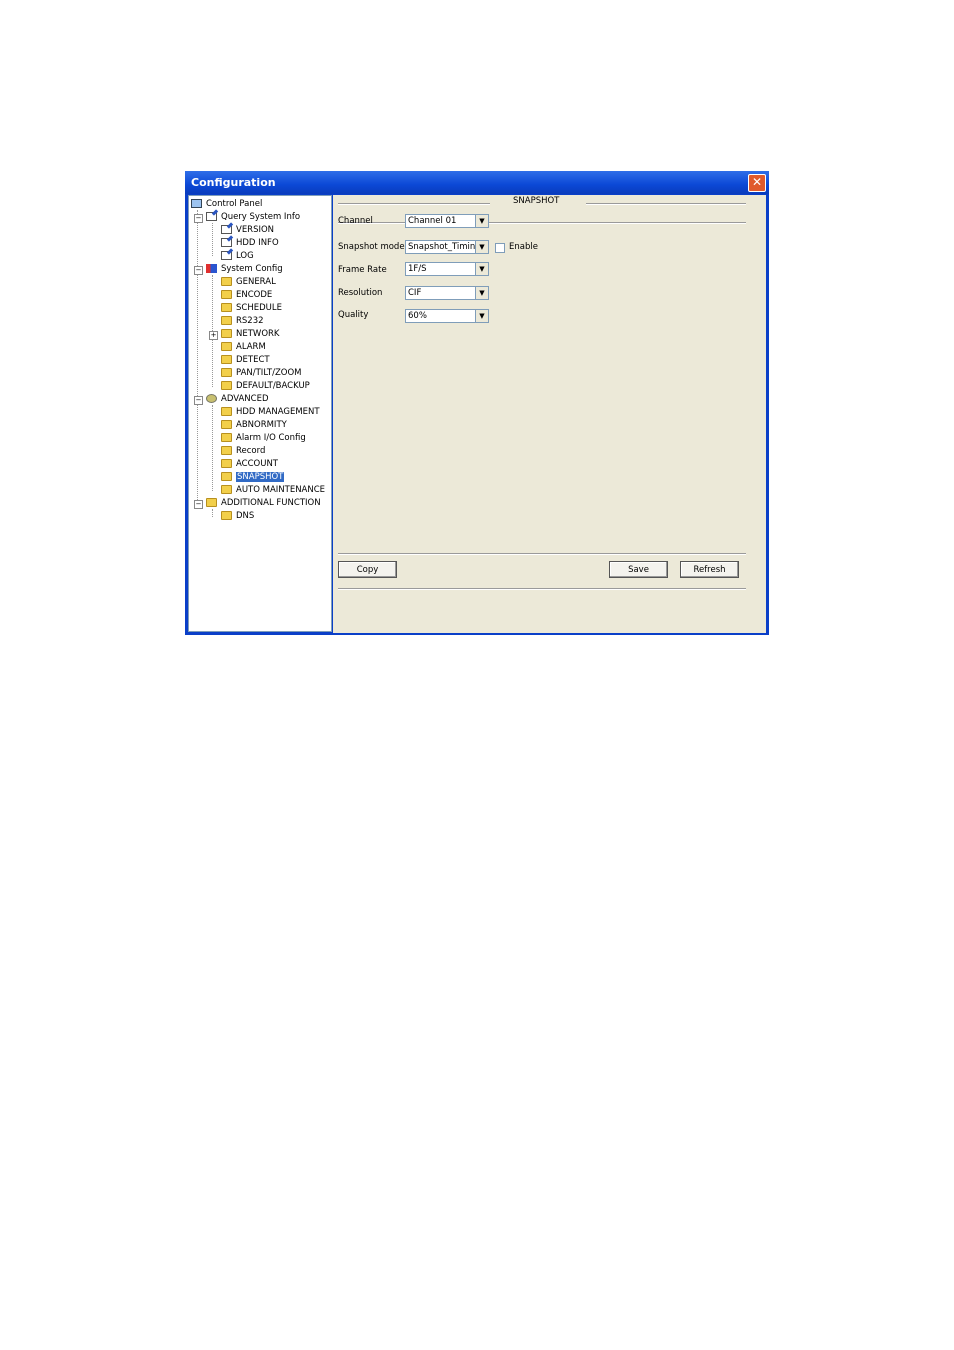 The width and height of the screenshot is (954, 1350). What do you see at coordinates (447, 293) in the screenshot?
I see `resolution-select: CIF ▼` at bounding box center [447, 293].